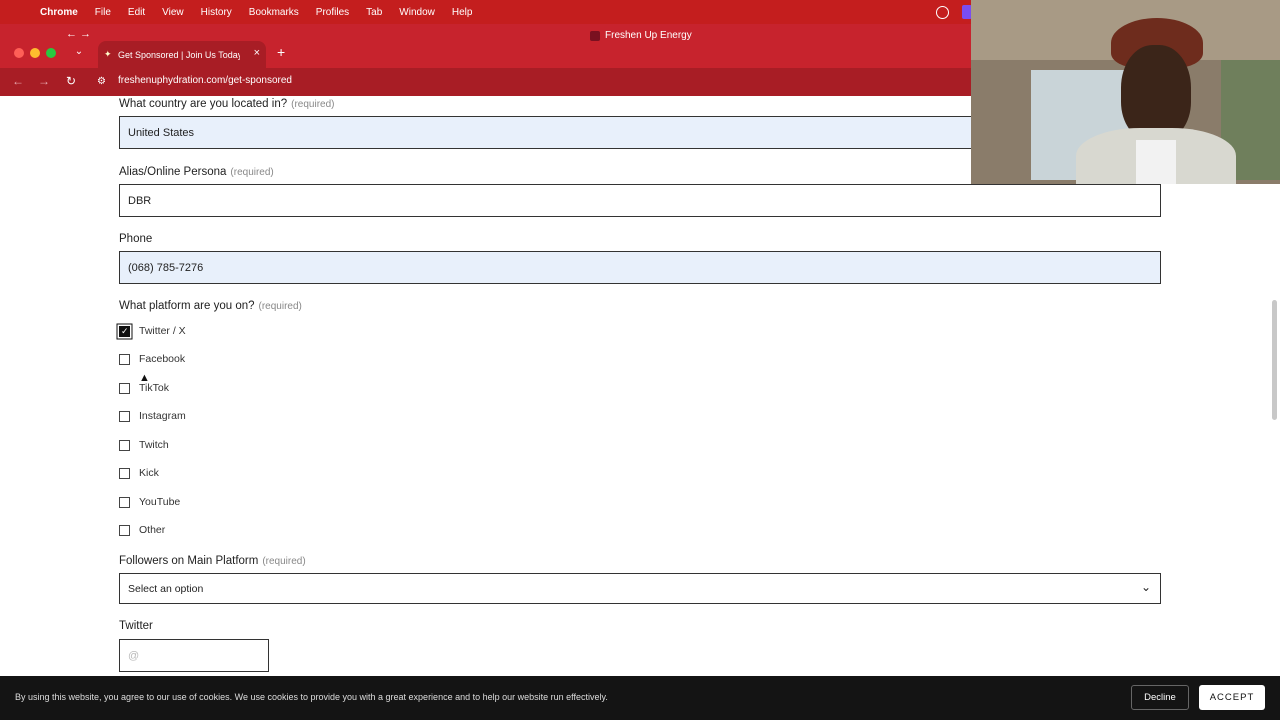 This screenshot has width=1280, height=720. Describe the element at coordinates (154, 445) in the screenshot. I see `option-label: Twitch` at that location.